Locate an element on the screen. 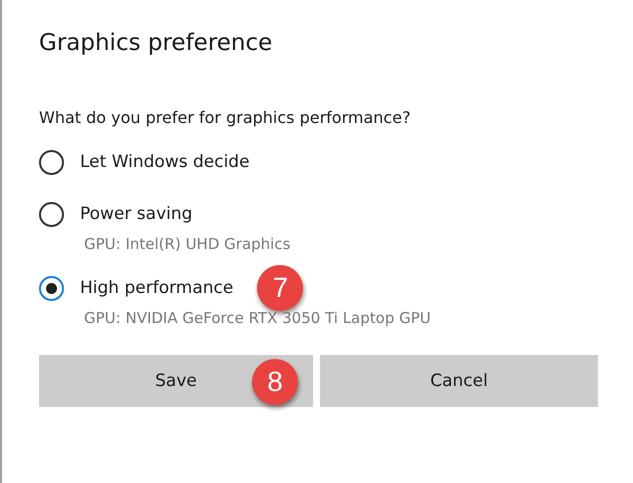 The width and height of the screenshot is (633, 483). gpu-text: GPU: NVIDIA GeForce RTX 3050 Ti Laptop GPU is located at coordinates (258, 318).